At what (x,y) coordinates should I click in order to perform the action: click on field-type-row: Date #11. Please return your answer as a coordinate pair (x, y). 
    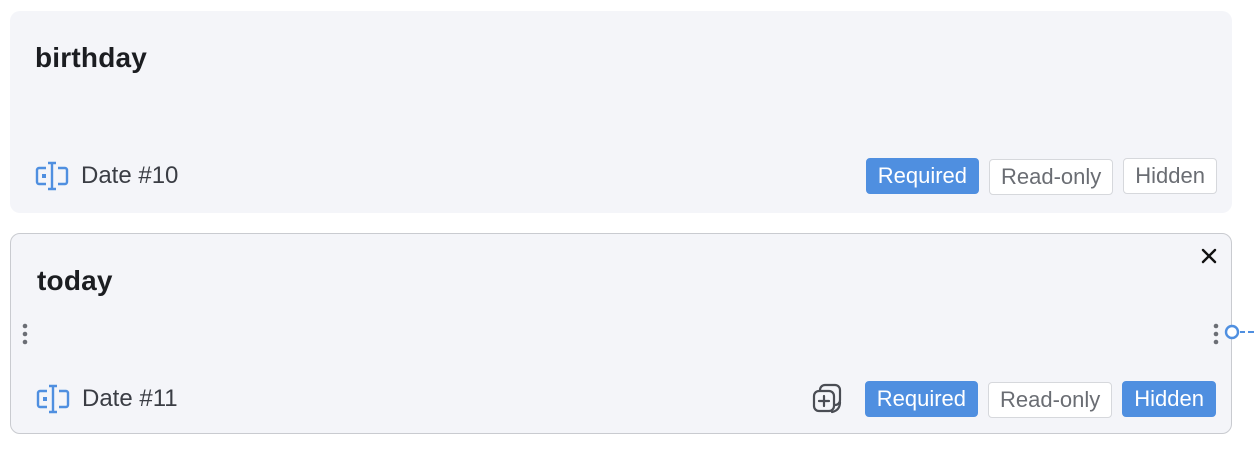
    Looking at the image, I should click on (107, 399).